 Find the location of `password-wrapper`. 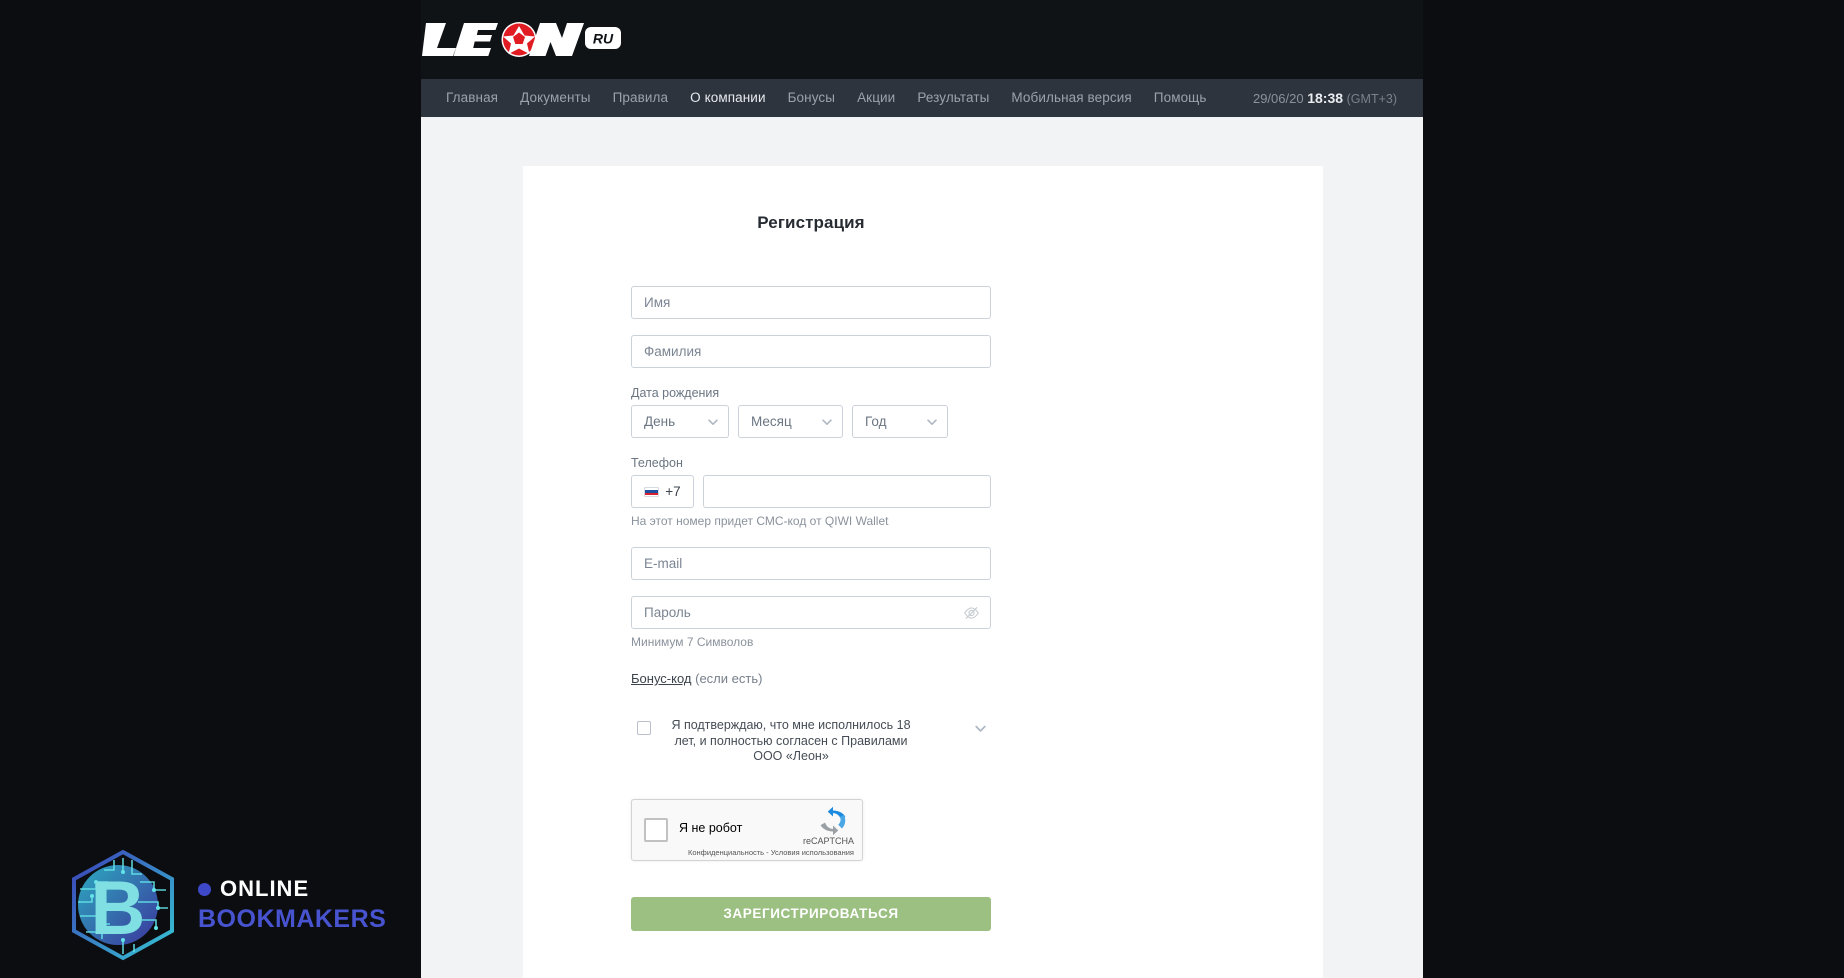

password-wrapper is located at coordinates (811, 612).